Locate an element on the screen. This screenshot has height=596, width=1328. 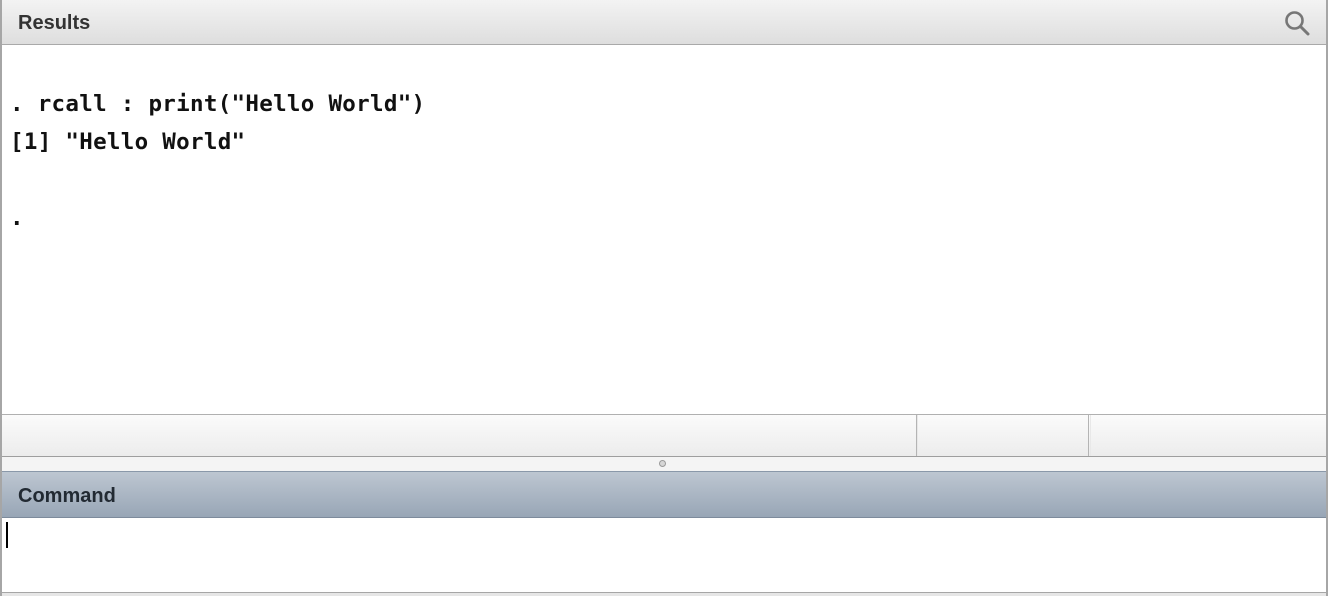
text-caret is located at coordinates (7, 535).